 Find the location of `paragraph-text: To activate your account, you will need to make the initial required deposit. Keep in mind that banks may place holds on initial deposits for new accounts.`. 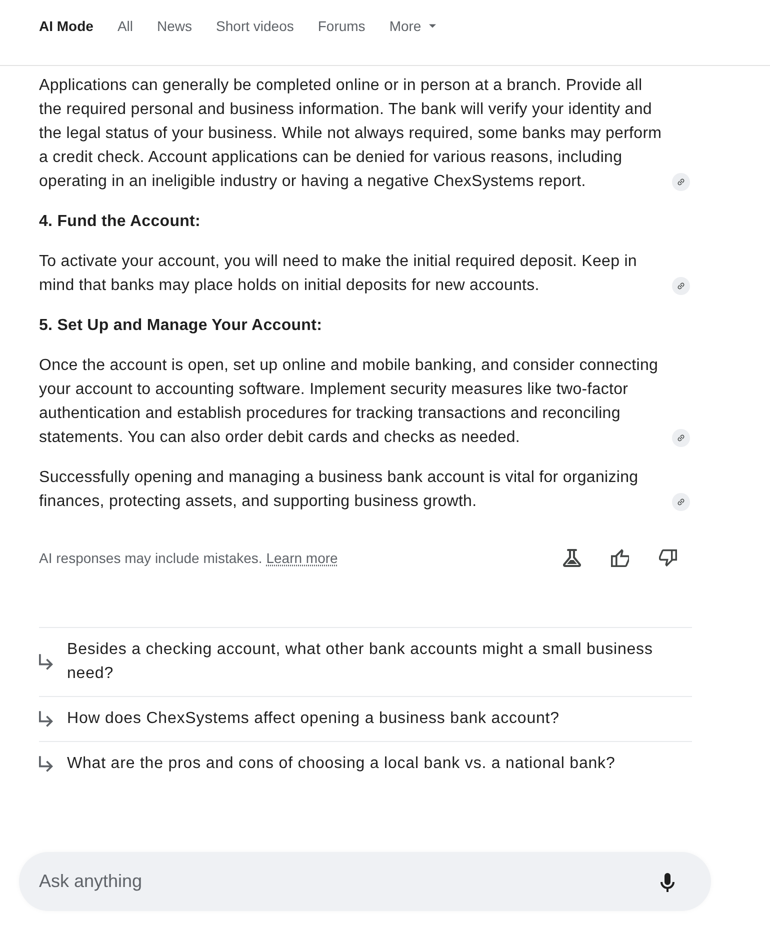

paragraph-text: To activate your account, you will need to make the initial required deposit. Keep in mind that banks may place holds on initial deposits for new accounts. is located at coordinates (338, 274).